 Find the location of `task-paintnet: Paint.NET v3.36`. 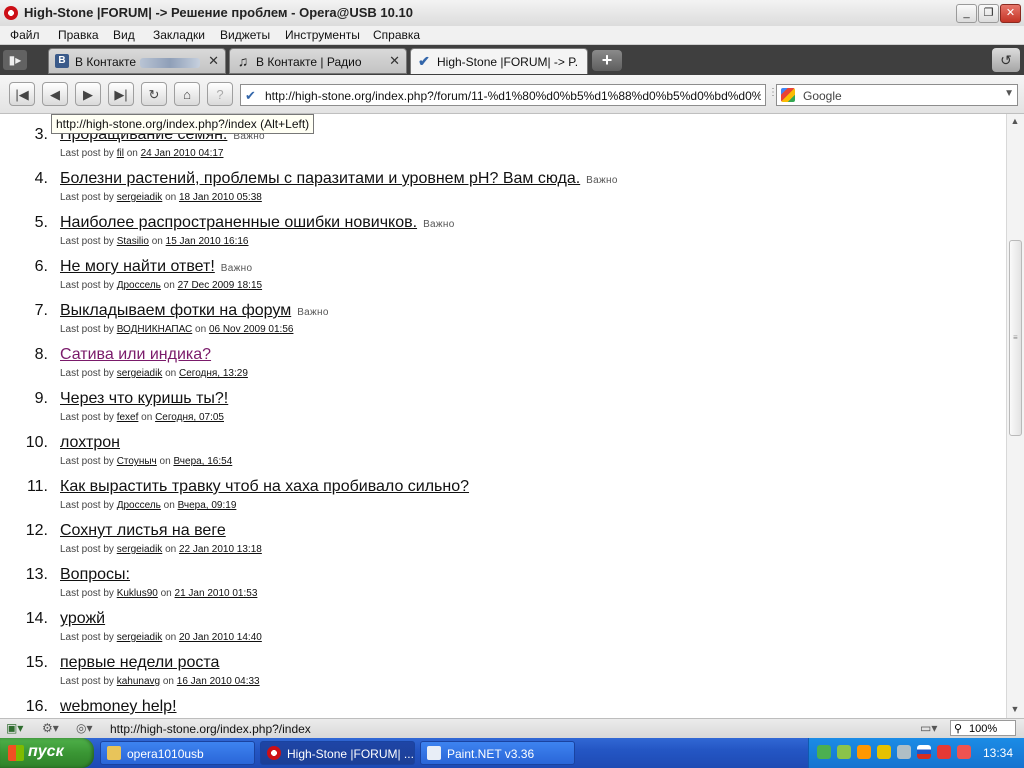

task-paintnet: Paint.NET v3.36 is located at coordinates (497, 753).